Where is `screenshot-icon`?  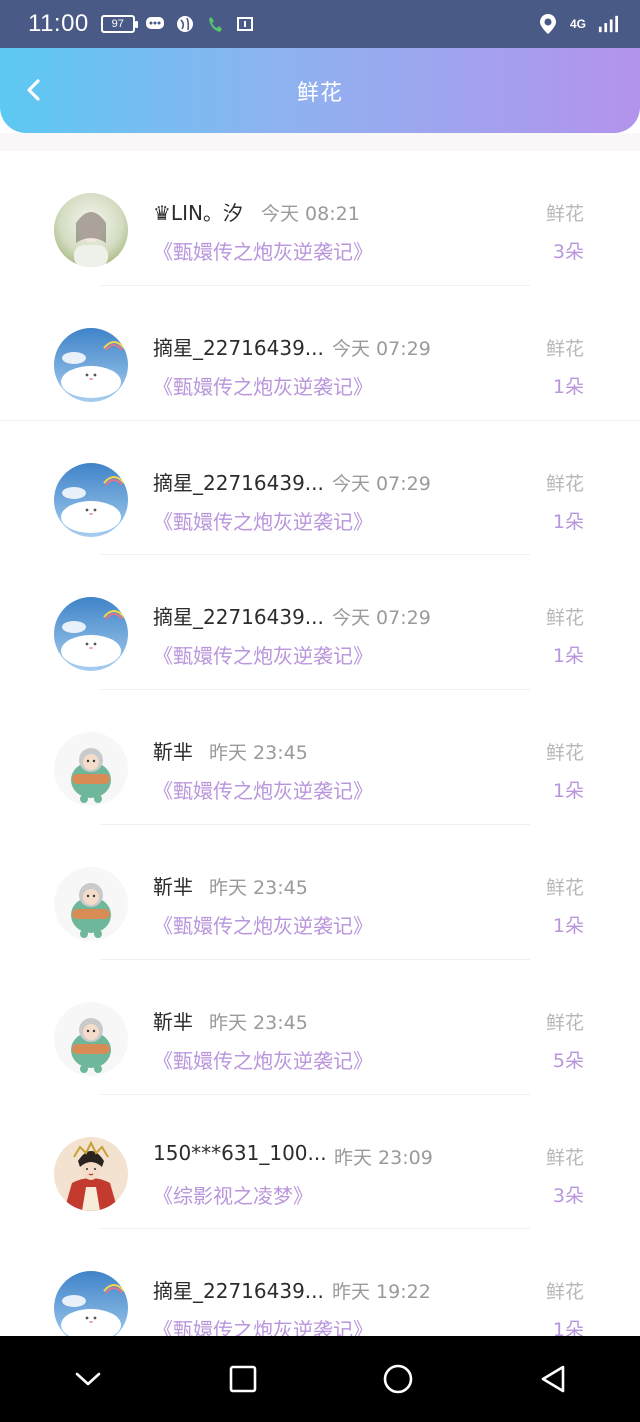 screenshot-icon is located at coordinates (245, 24).